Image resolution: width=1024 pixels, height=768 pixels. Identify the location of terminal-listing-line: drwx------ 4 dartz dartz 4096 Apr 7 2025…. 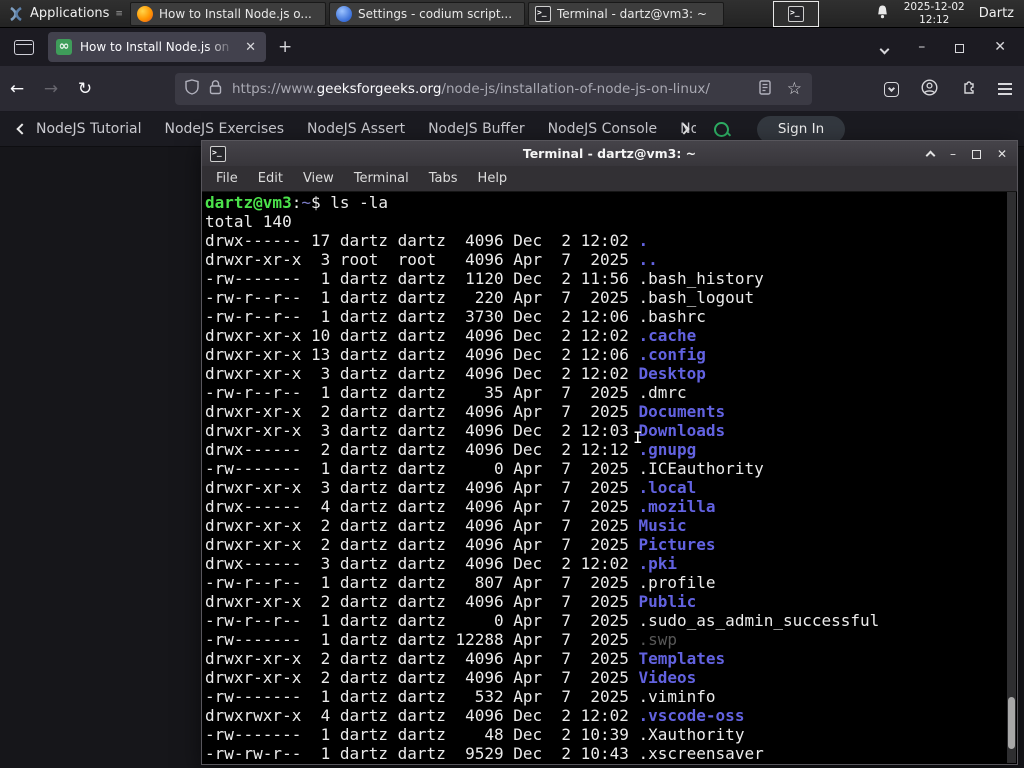
(611, 506).